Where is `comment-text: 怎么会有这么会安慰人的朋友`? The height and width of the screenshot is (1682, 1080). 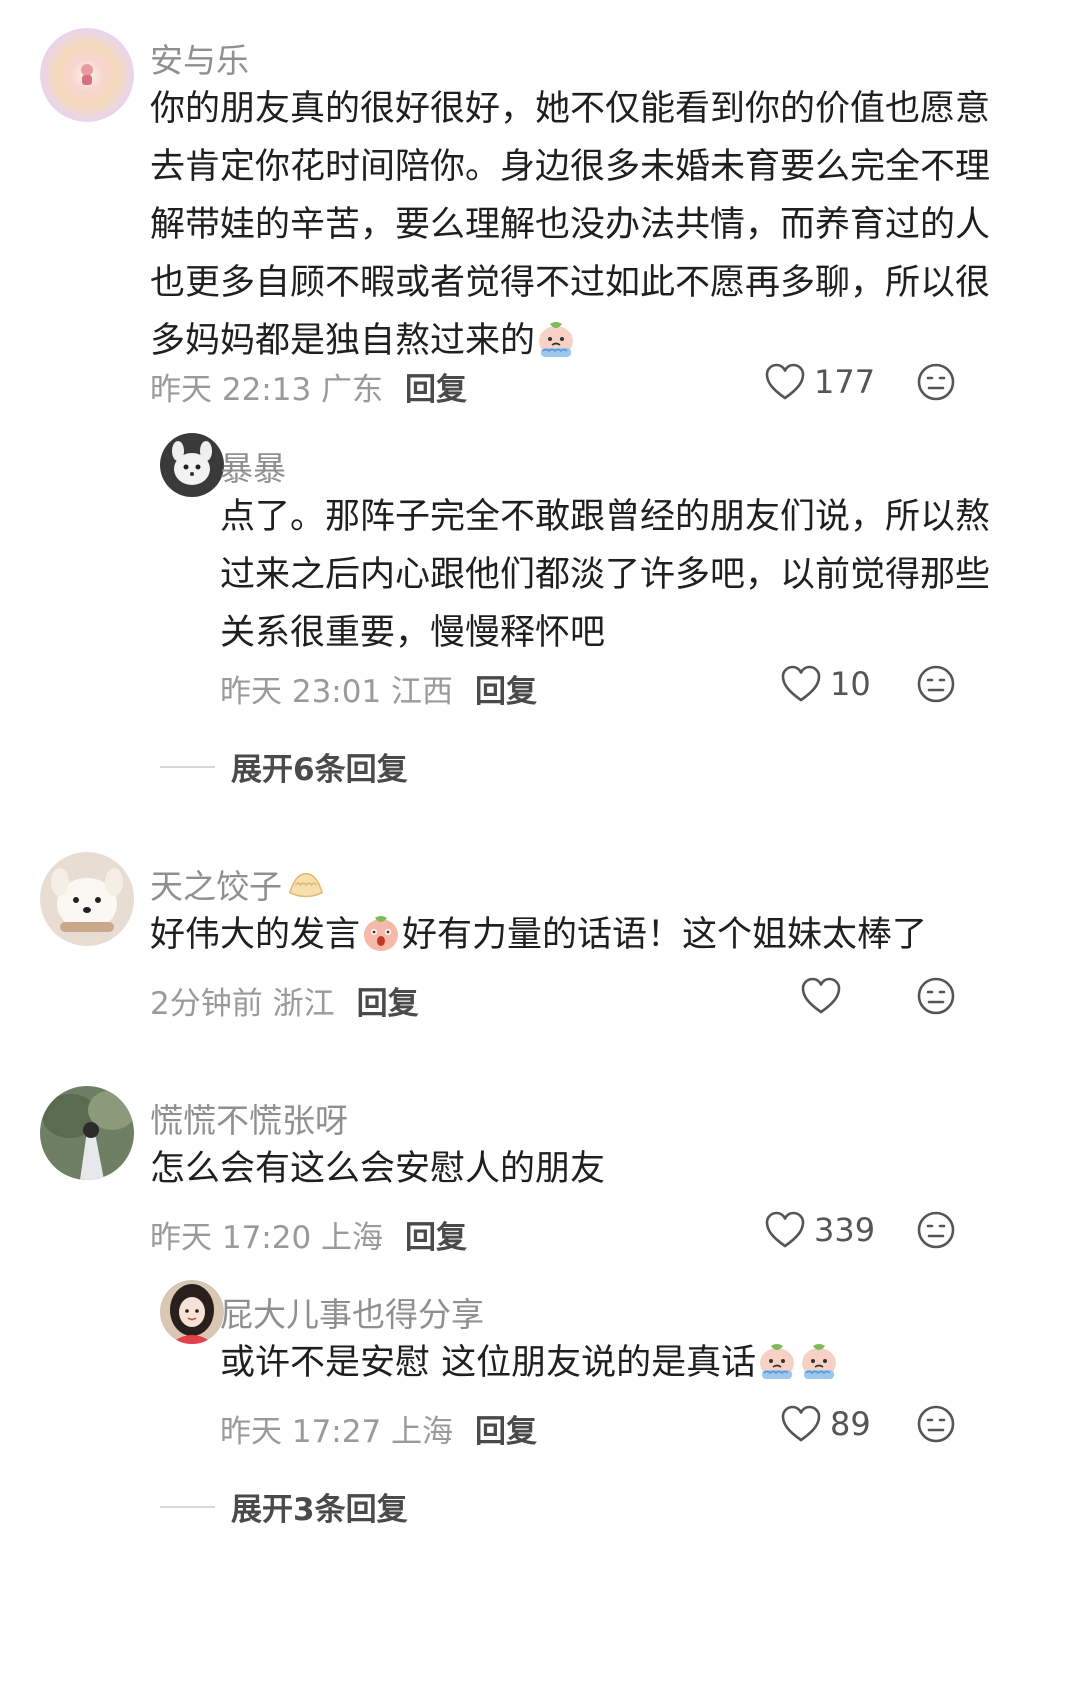 comment-text: 怎么会有这么会安慰人的朋友 is located at coordinates (378, 1169).